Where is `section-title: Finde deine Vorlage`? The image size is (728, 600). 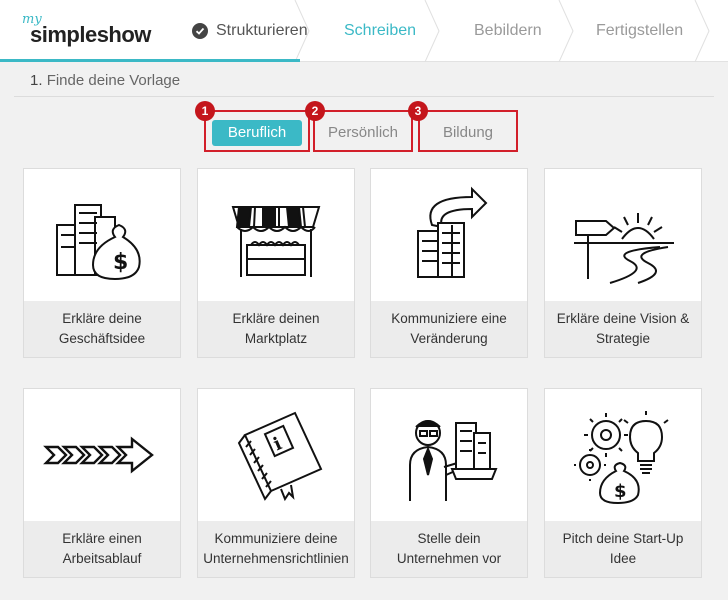 section-title: Finde deine Vorlage is located at coordinates (113, 80).